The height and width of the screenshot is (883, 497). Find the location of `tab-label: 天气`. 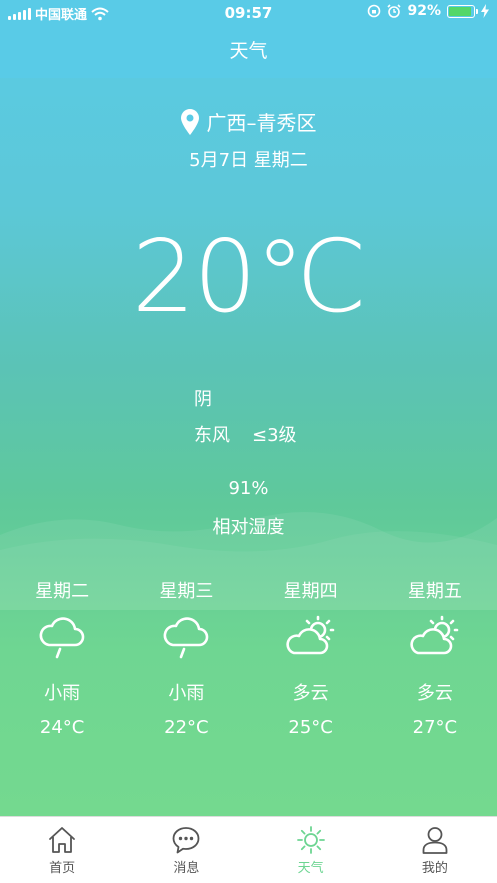

tab-label: 天气 is located at coordinates (310, 868).